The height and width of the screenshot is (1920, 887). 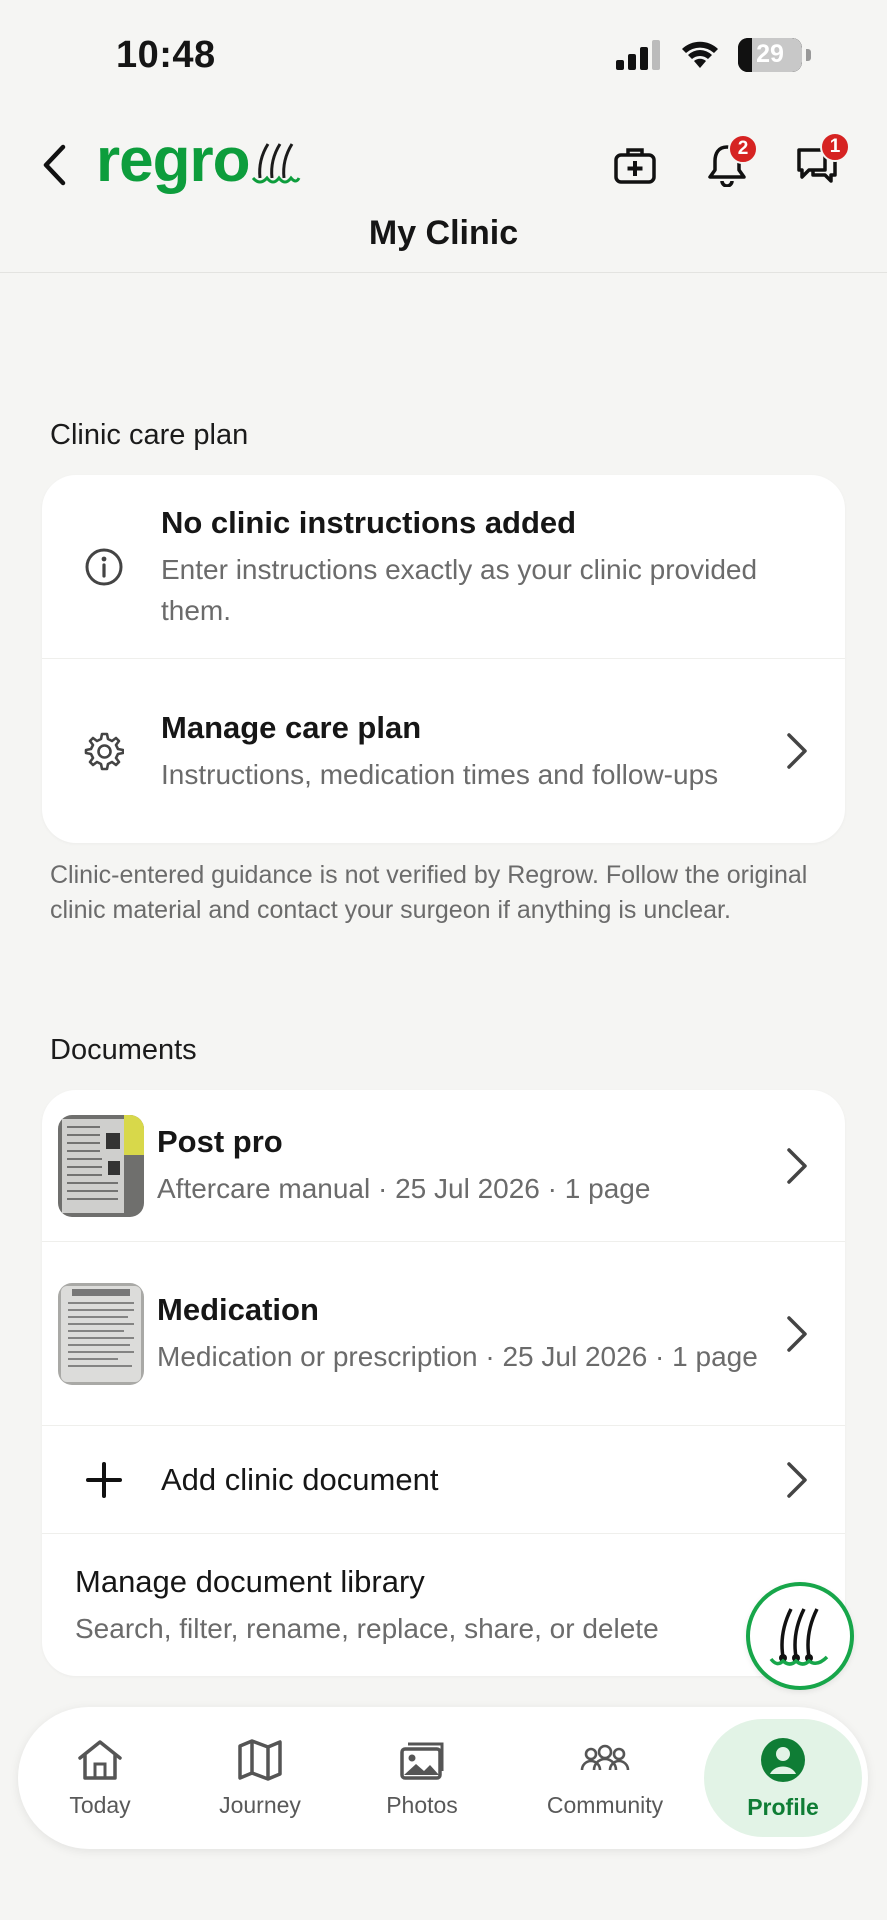 I want to click on notifications-button: 2, so click(x=729, y=163).